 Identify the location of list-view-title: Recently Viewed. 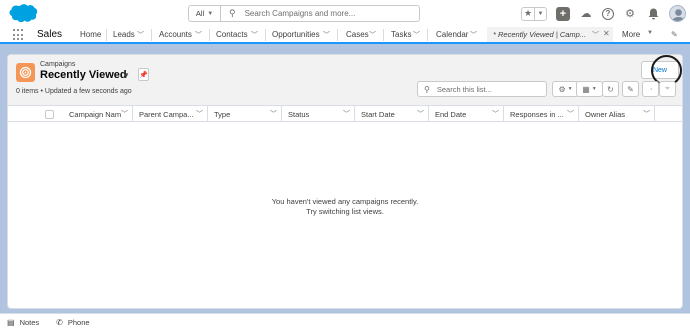
(83, 75).